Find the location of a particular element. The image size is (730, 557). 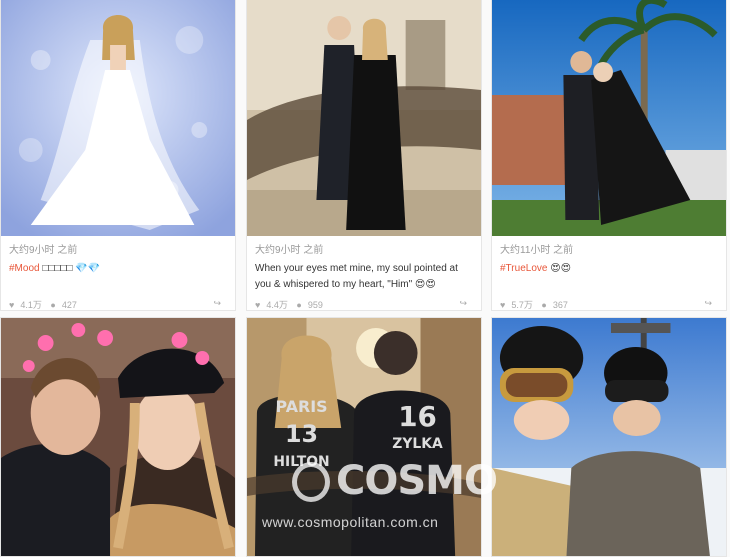

watermark-url: www.cosmopolitan.com.cn is located at coordinates (350, 522).